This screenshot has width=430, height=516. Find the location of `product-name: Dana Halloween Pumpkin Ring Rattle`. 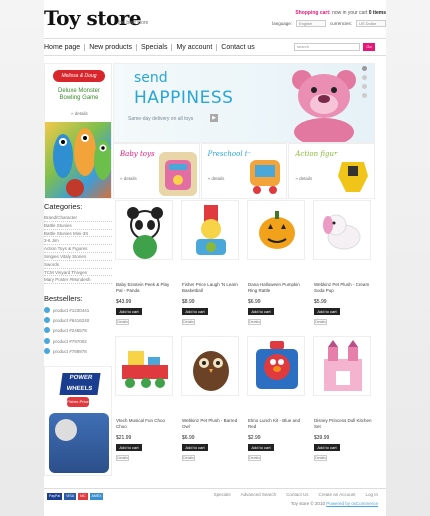

product-name: Dana Halloween Pumpkin Ring Rattle is located at coordinates (277, 288).